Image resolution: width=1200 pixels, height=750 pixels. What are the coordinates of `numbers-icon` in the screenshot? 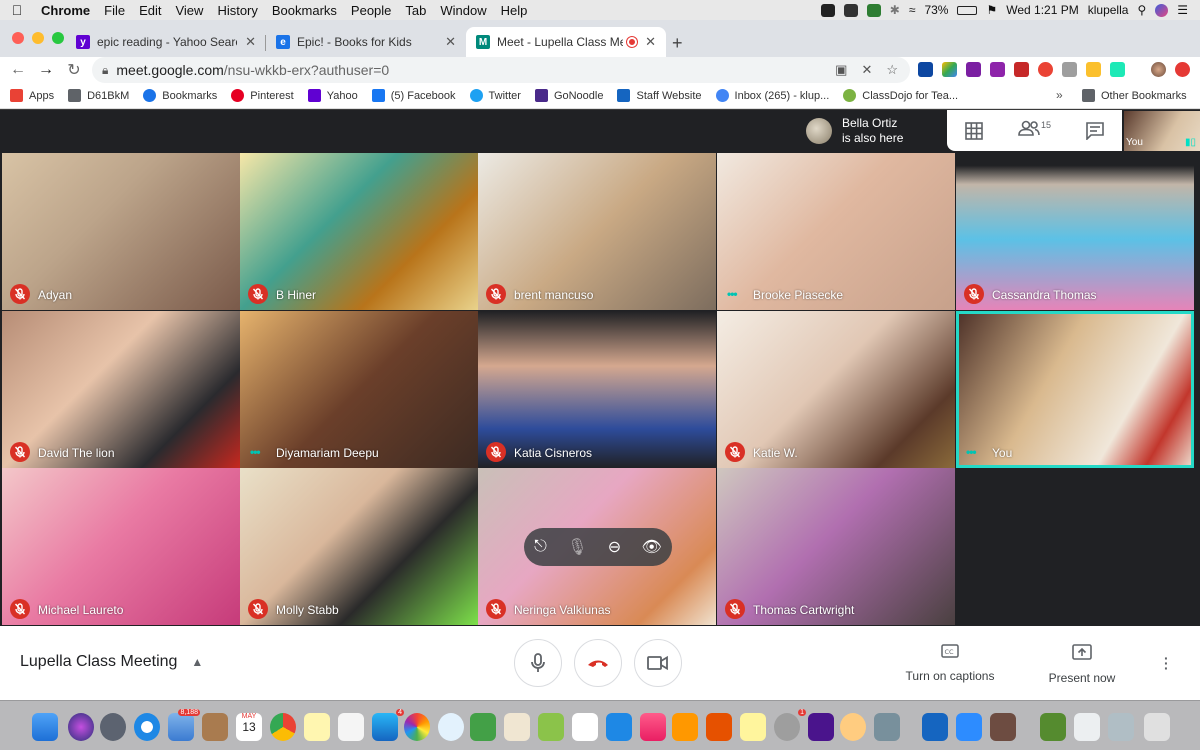 It's located at (585, 727).